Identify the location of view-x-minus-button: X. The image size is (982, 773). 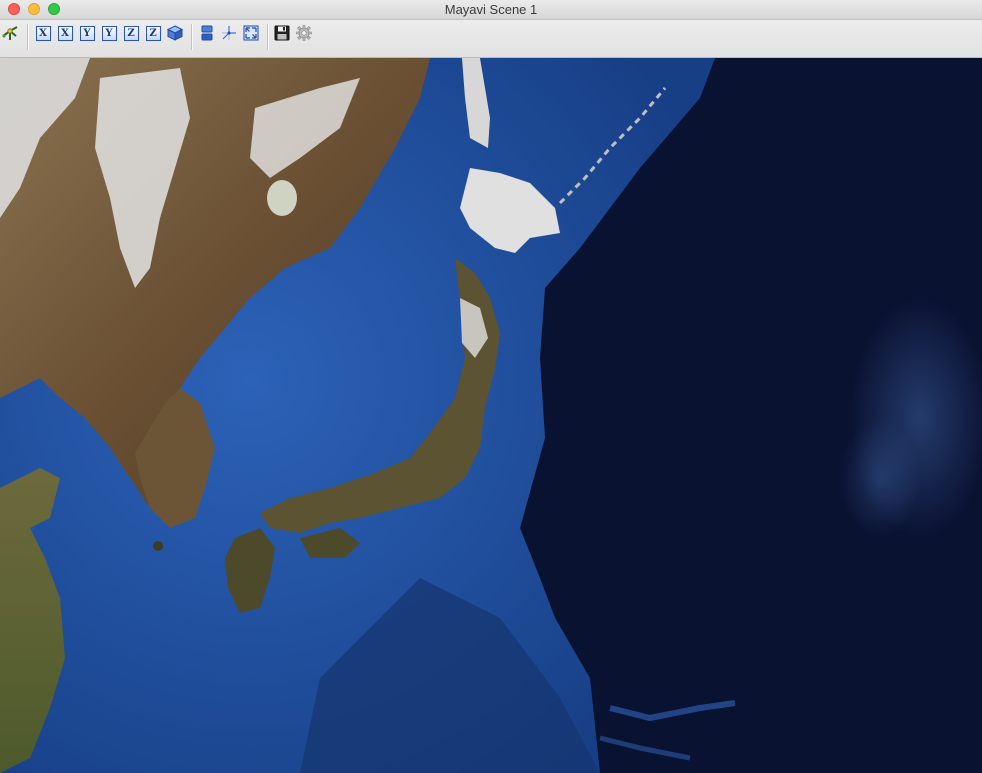
(43, 33).